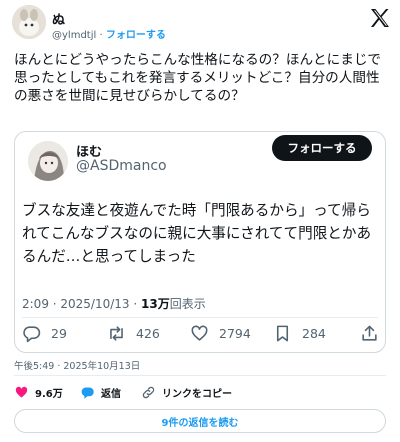 The image size is (400, 442). I want to click on quote-views-label: 回表示, so click(187, 304).